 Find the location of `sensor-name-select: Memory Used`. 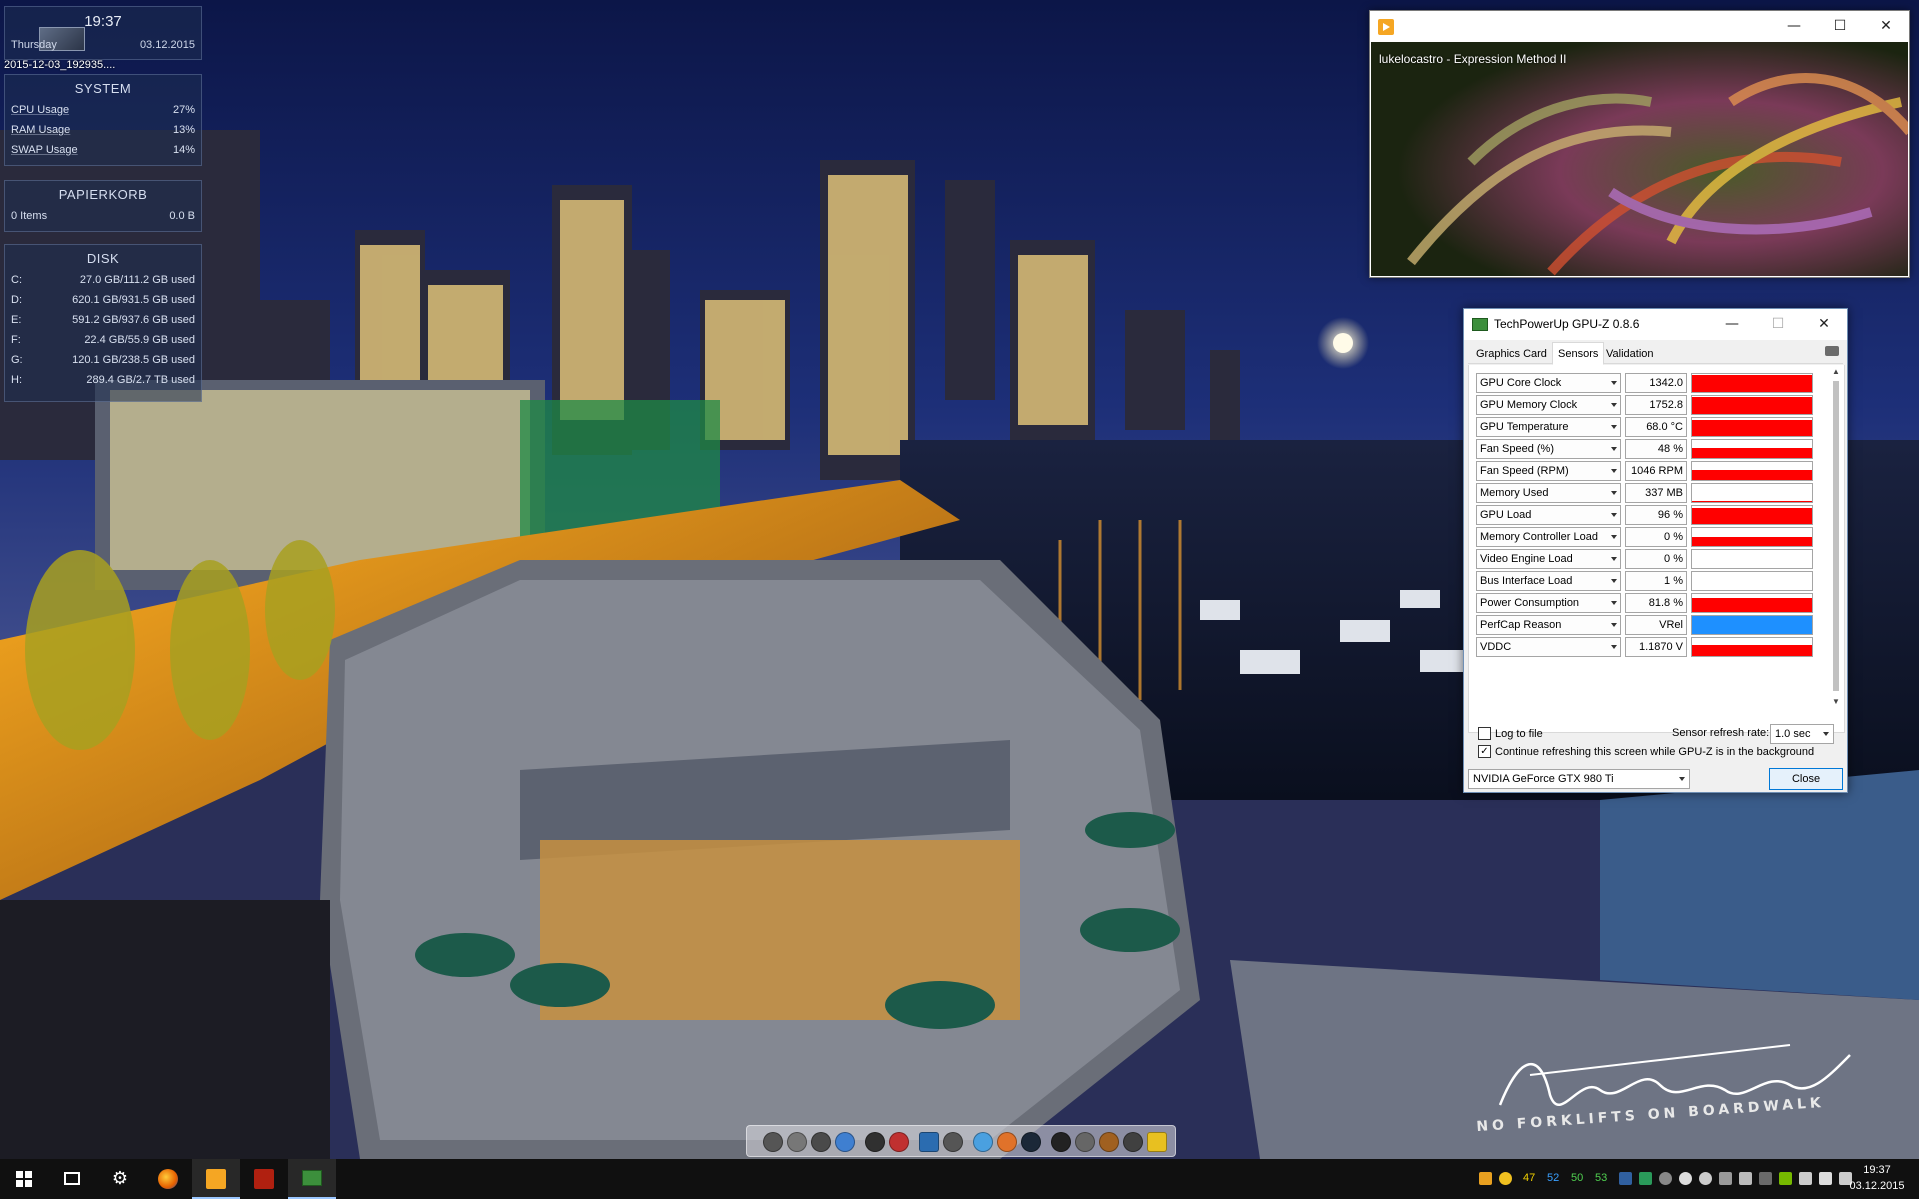

sensor-name-select: Memory Used is located at coordinates (1548, 493).